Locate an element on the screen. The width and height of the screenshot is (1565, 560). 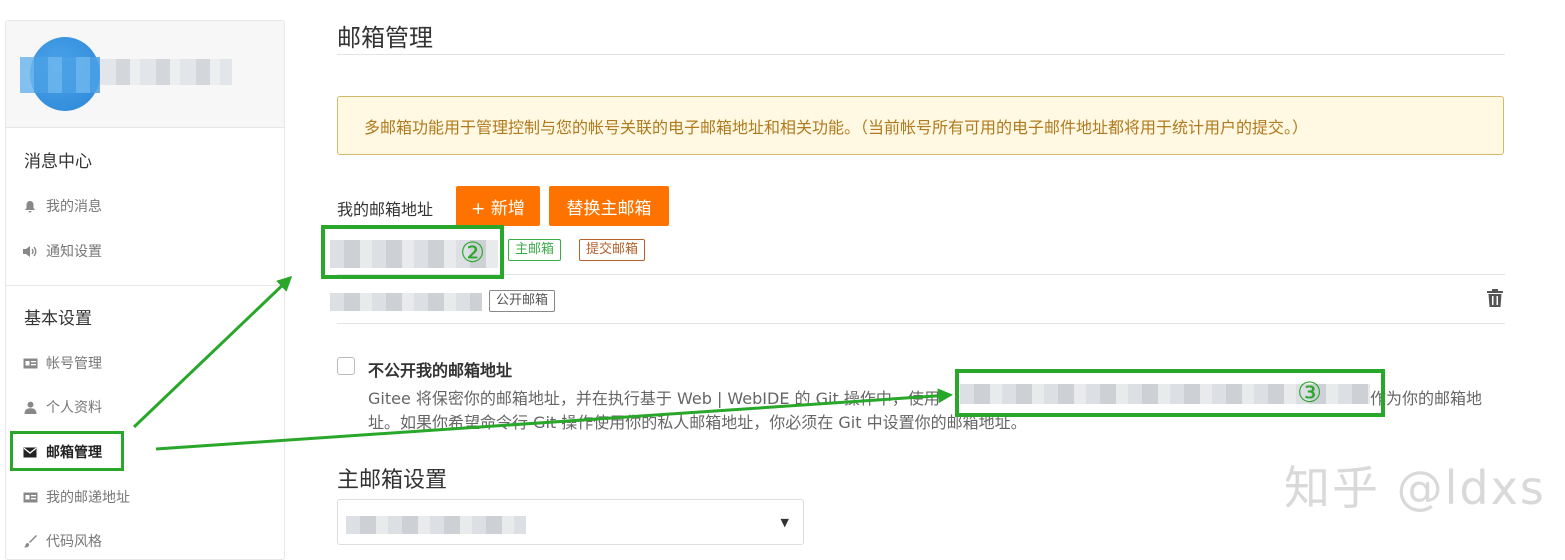
sidebar-item-label: 通知设置 is located at coordinates (74, 252).